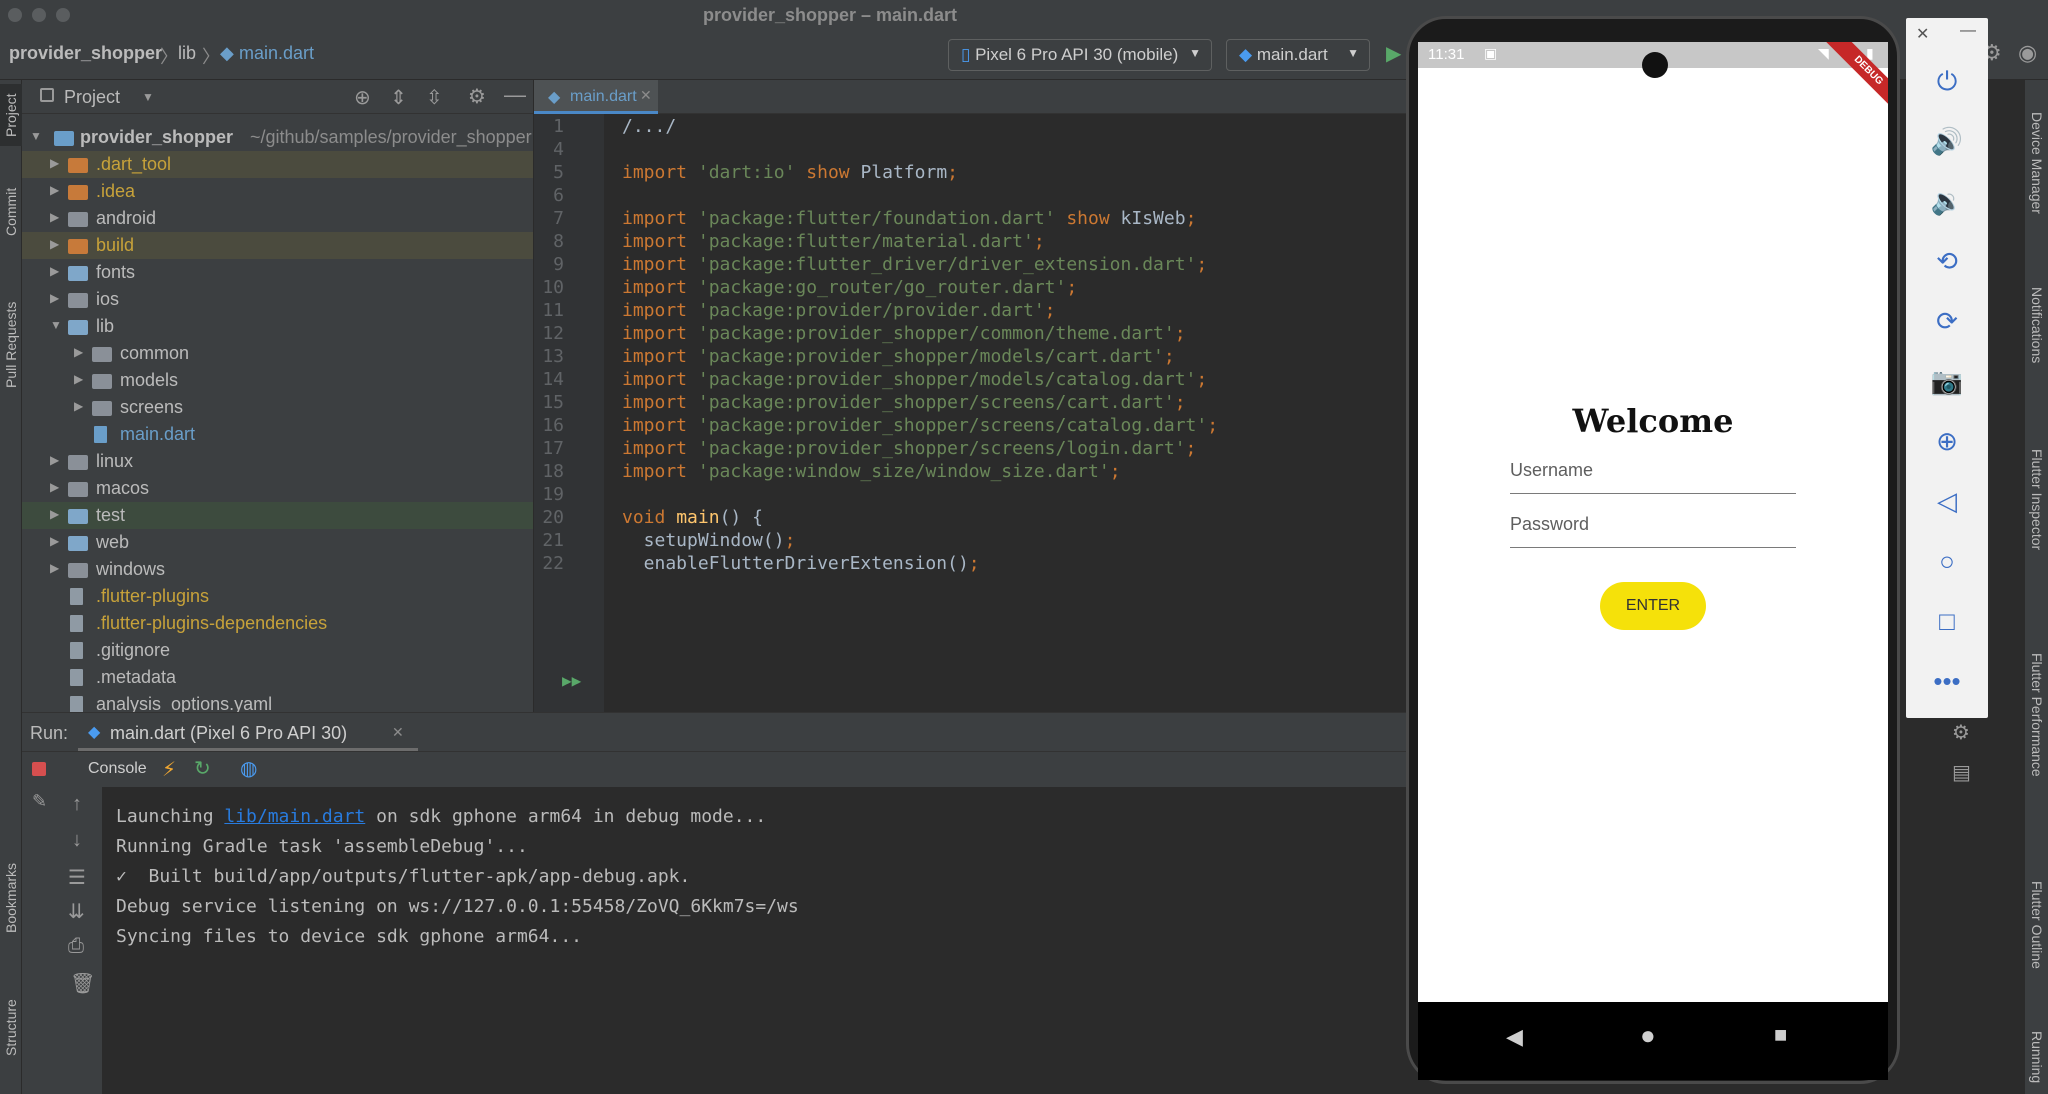 This screenshot has width=2048, height=1094. Describe the element at coordinates (76, 946) in the screenshot. I see `print-icon: ⎙` at that location.